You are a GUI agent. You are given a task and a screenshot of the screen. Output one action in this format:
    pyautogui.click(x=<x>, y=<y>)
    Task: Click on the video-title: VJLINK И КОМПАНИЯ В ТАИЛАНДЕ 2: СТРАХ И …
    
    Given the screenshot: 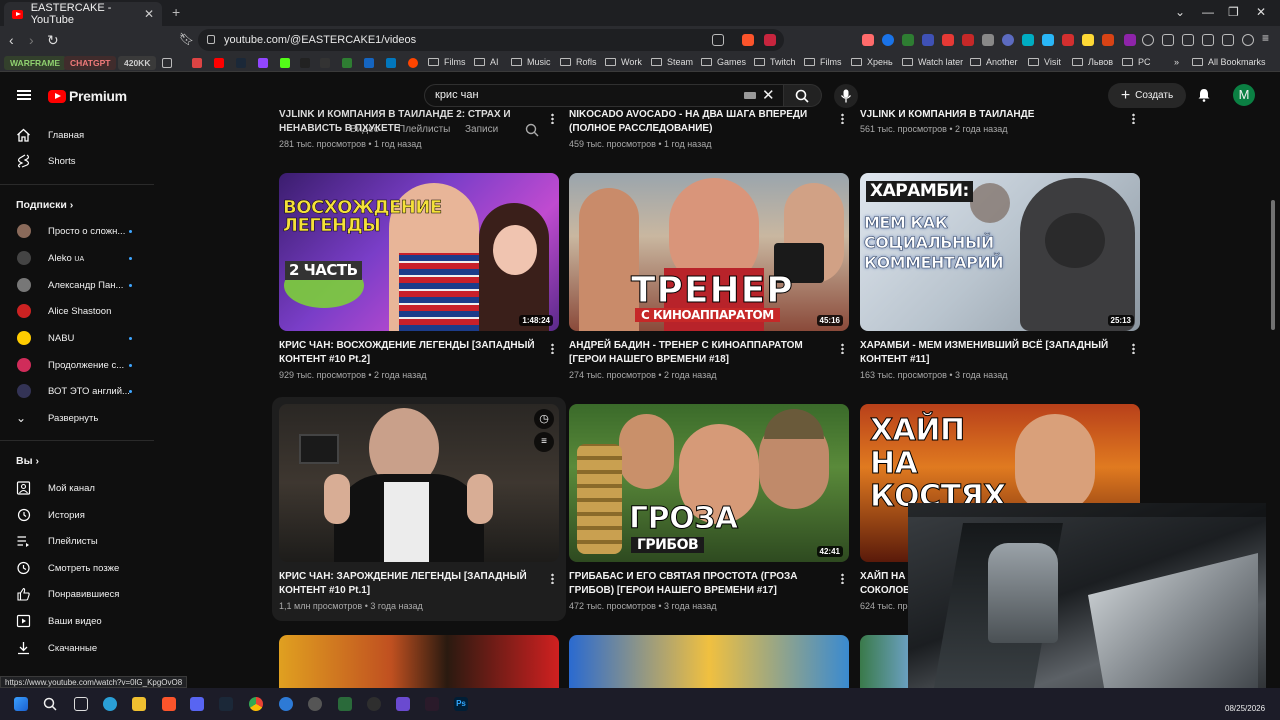 What is the action you would take?
    pyautogui.click(x=414, y=122)
    